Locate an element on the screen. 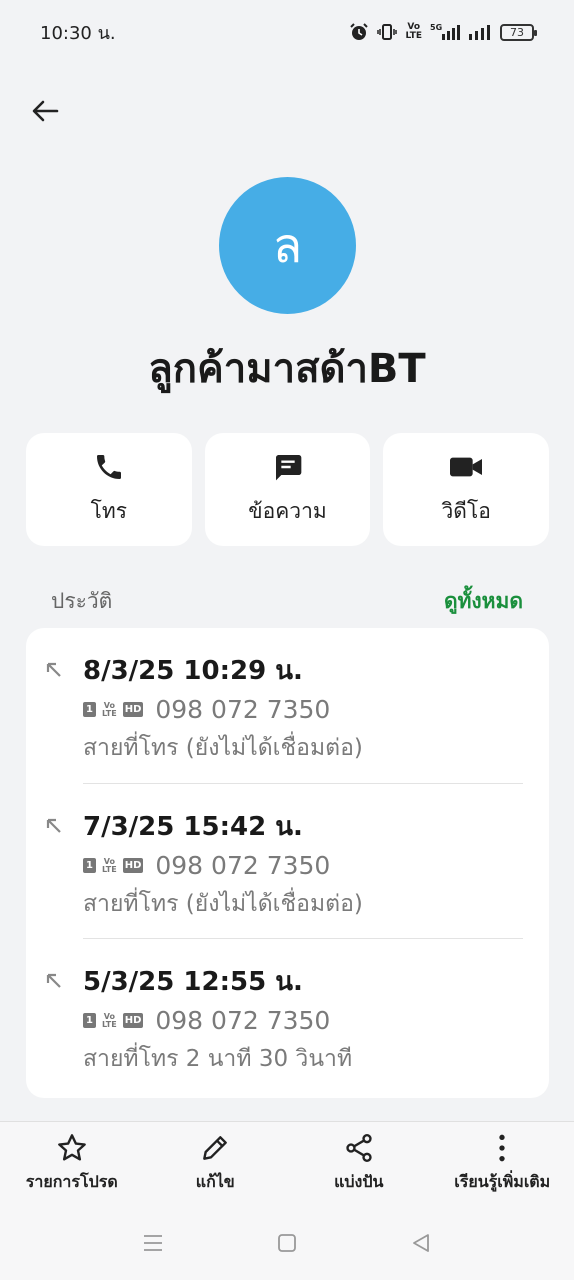  more-label: เรียนรู้เพิ่มเติม is located at coordinates (502, 1181).